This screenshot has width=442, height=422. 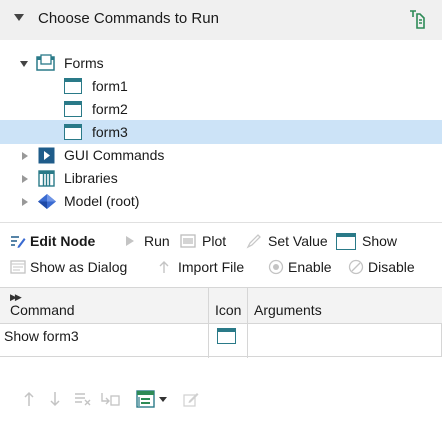 I want to click on set-value-label: Set Value, so click(x=298, y=241).